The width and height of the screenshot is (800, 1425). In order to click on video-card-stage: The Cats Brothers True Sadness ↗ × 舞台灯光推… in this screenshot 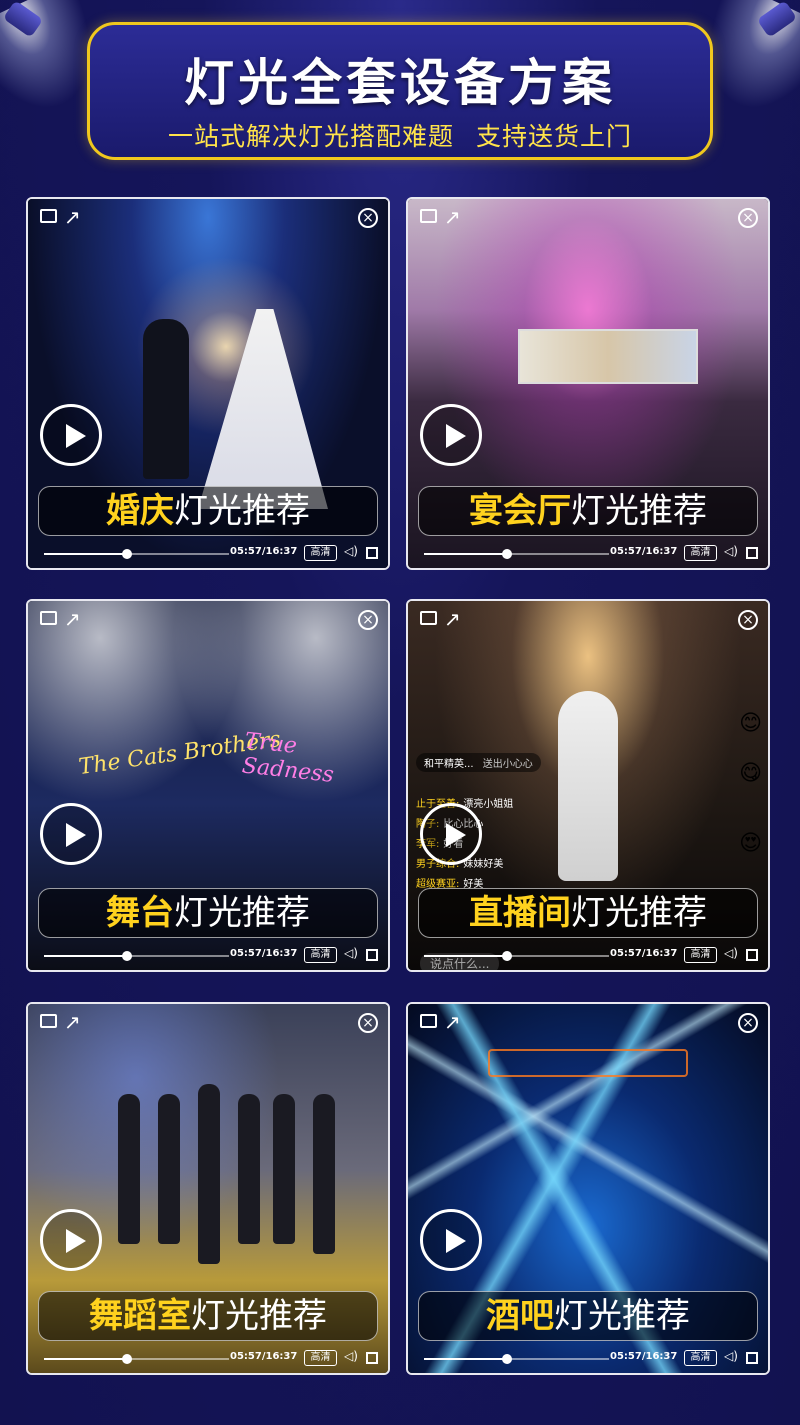, I will do `click(208, 785)`.